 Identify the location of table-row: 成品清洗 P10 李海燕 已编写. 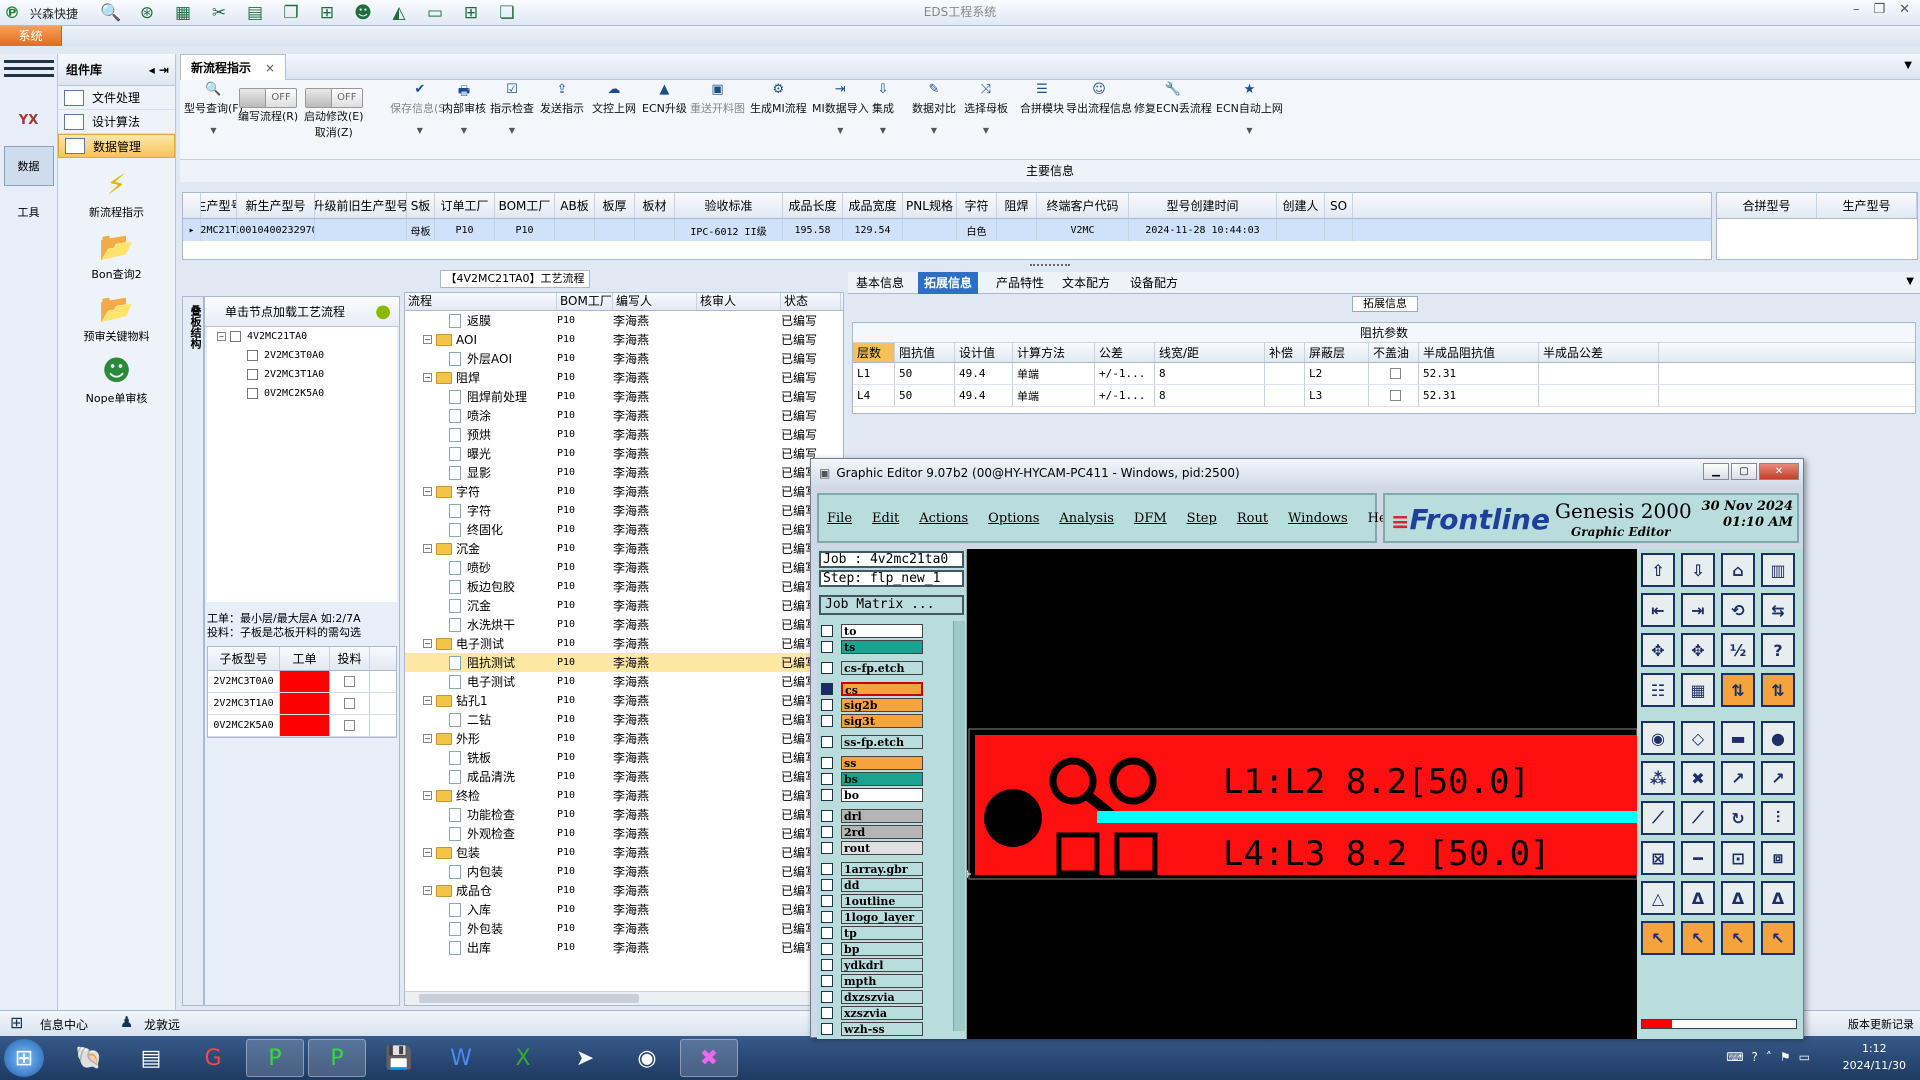
(624, 776).